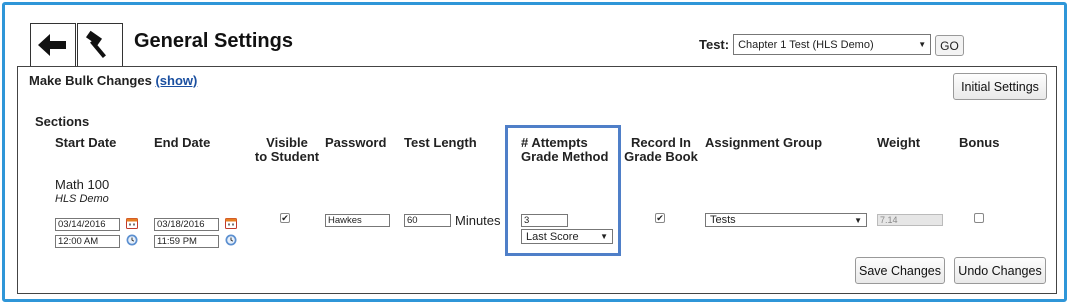 The image size is (1069, 304). Describe the element at coordinates (62, 121) in the screenshot. I see `sections-heading: Sections` at that location.